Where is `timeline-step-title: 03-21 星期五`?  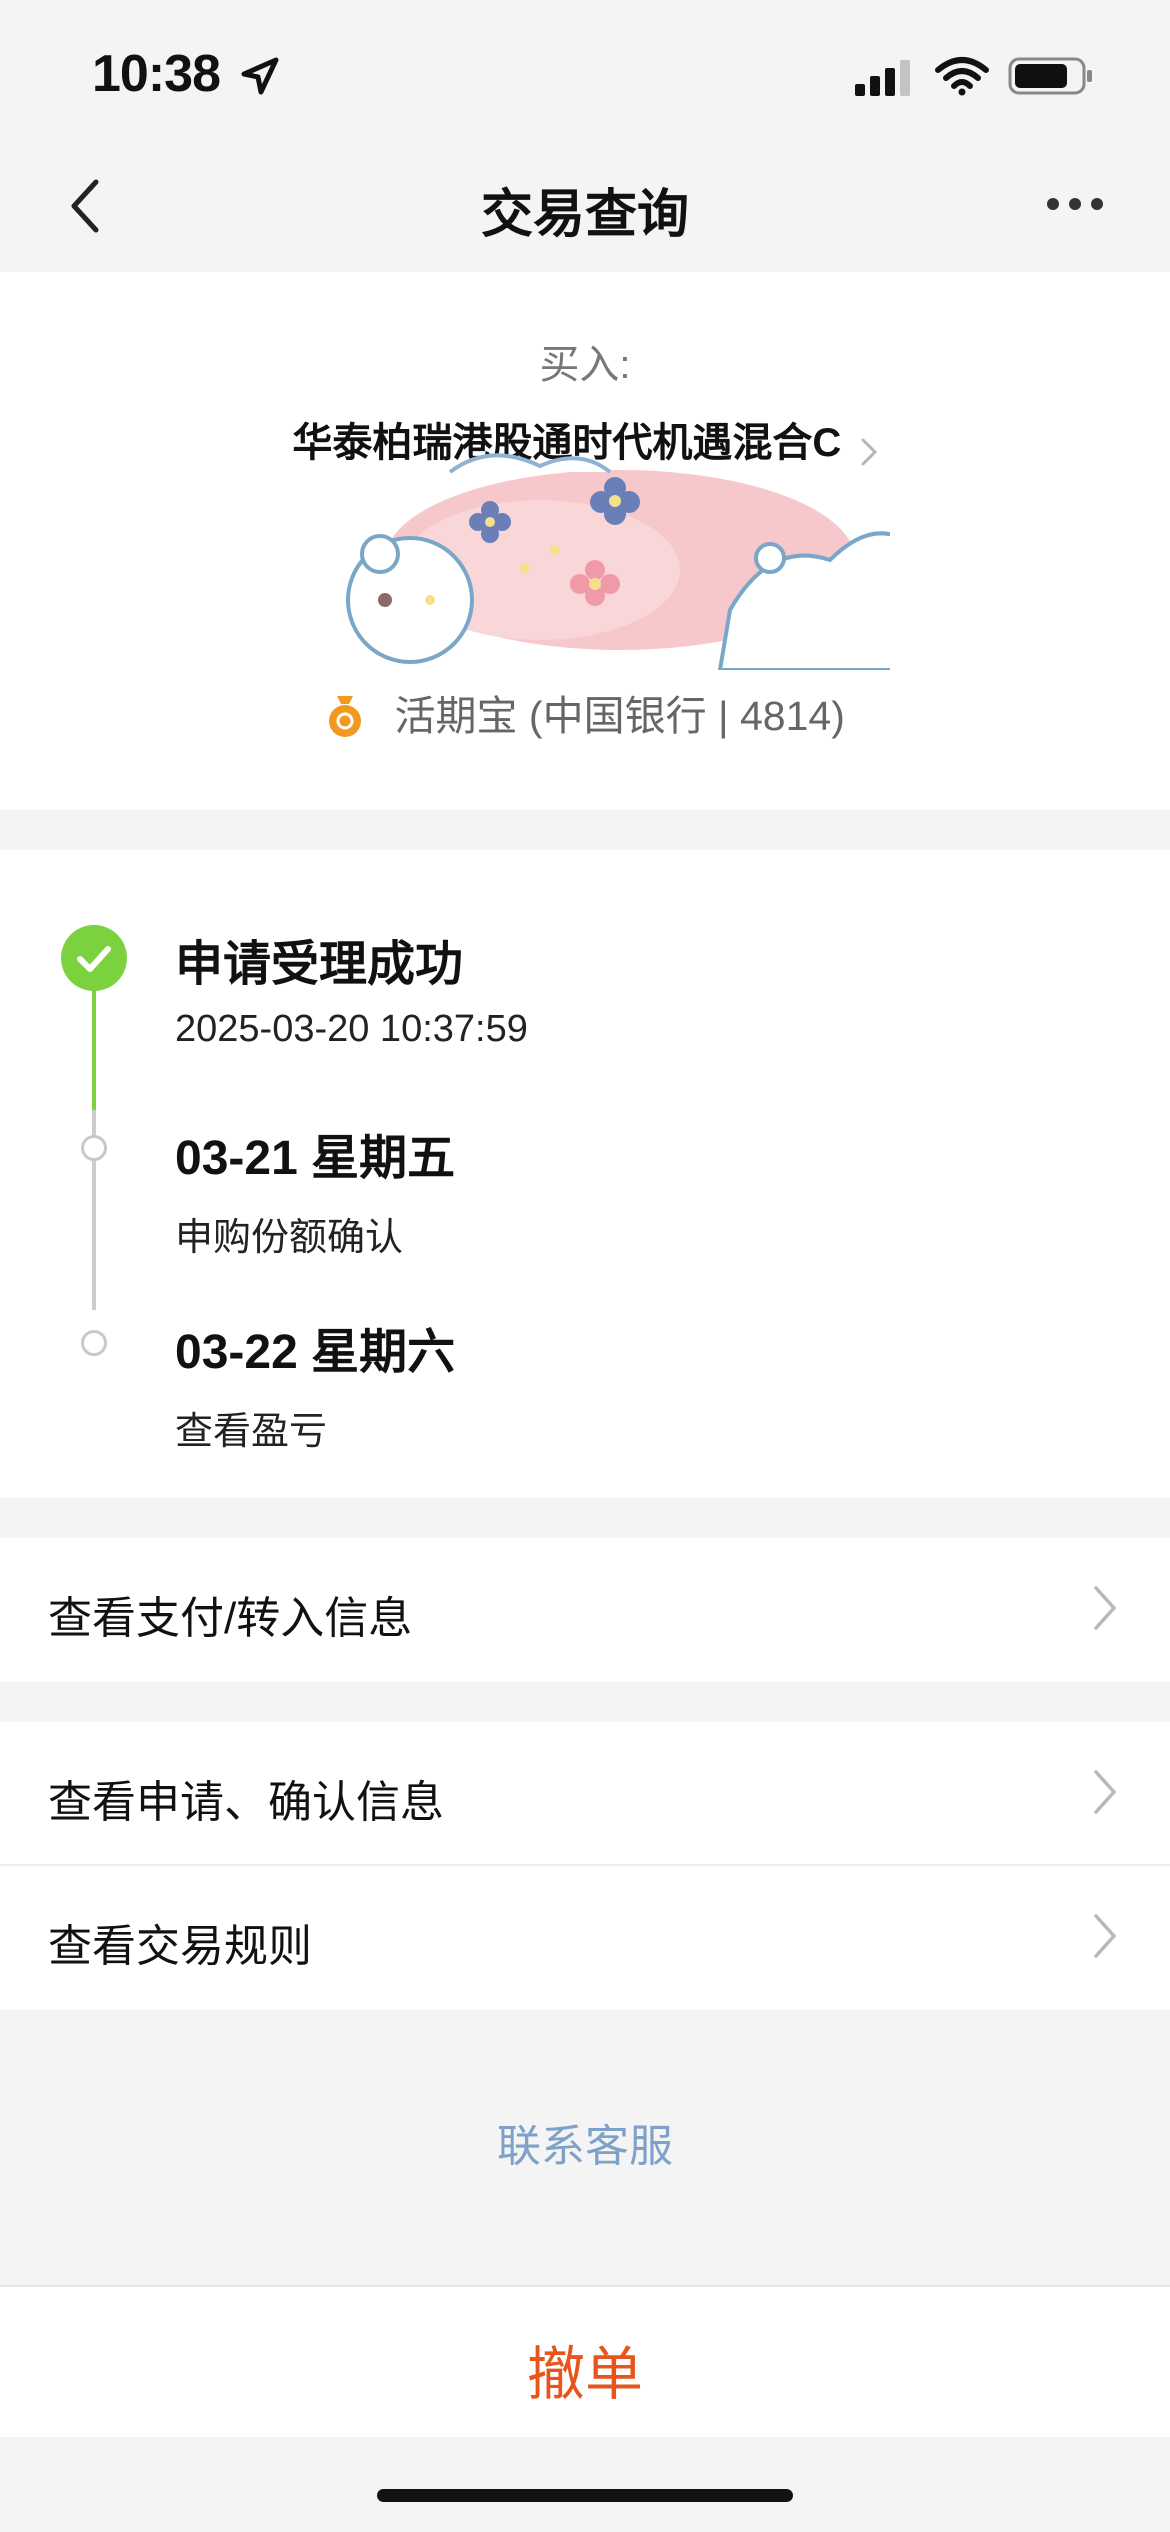
timeline-step-title: 03-21 星期五 is located at coordinates (315, 1158).